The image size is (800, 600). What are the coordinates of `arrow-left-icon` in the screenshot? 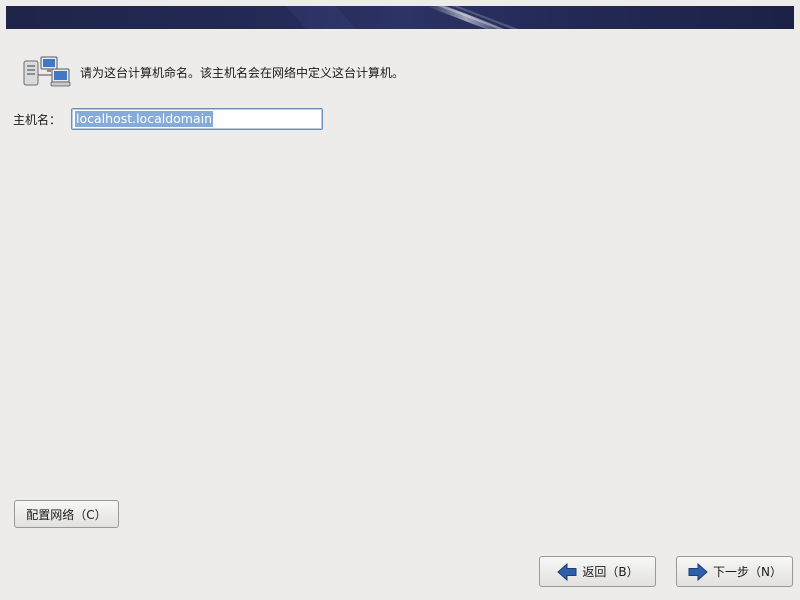 It's located at (567, 572).